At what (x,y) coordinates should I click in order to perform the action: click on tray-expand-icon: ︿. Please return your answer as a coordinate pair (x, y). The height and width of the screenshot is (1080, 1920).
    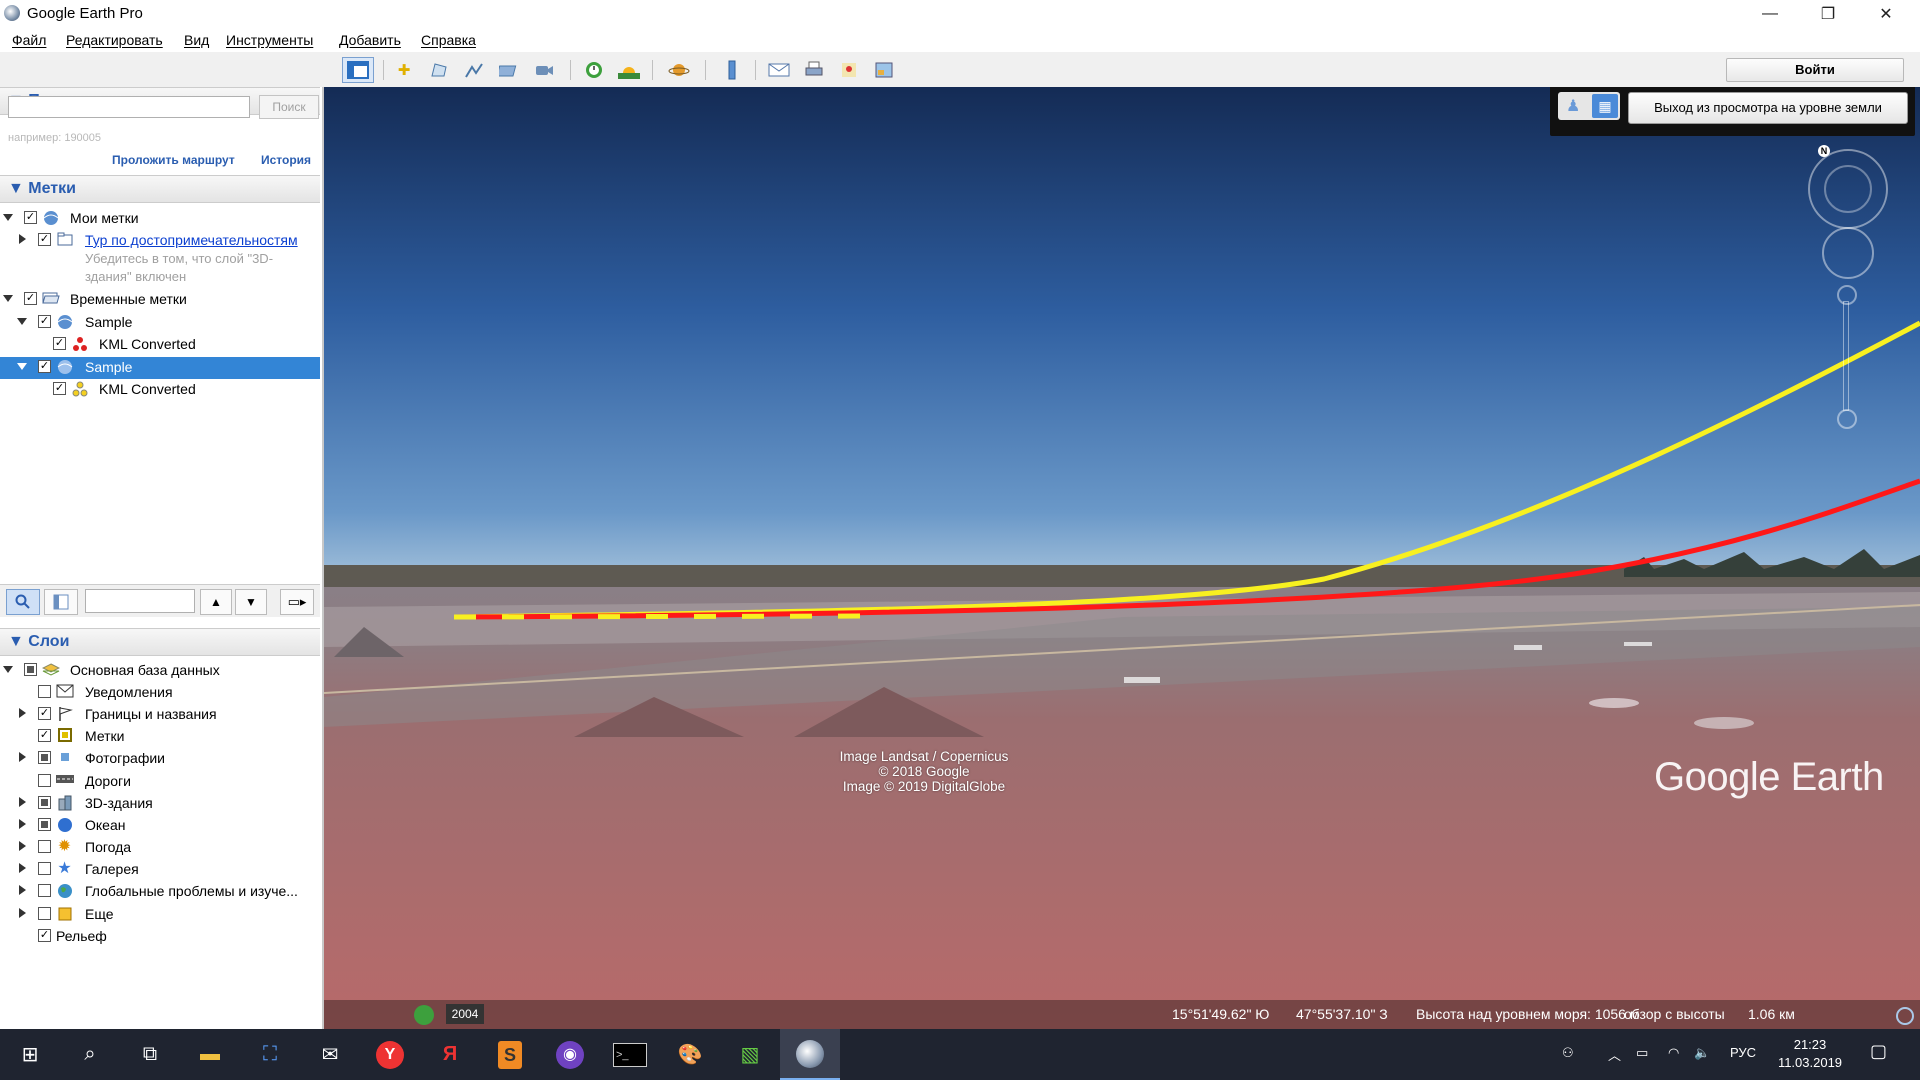
    Looking at the image, I should click on (1614, 1054).